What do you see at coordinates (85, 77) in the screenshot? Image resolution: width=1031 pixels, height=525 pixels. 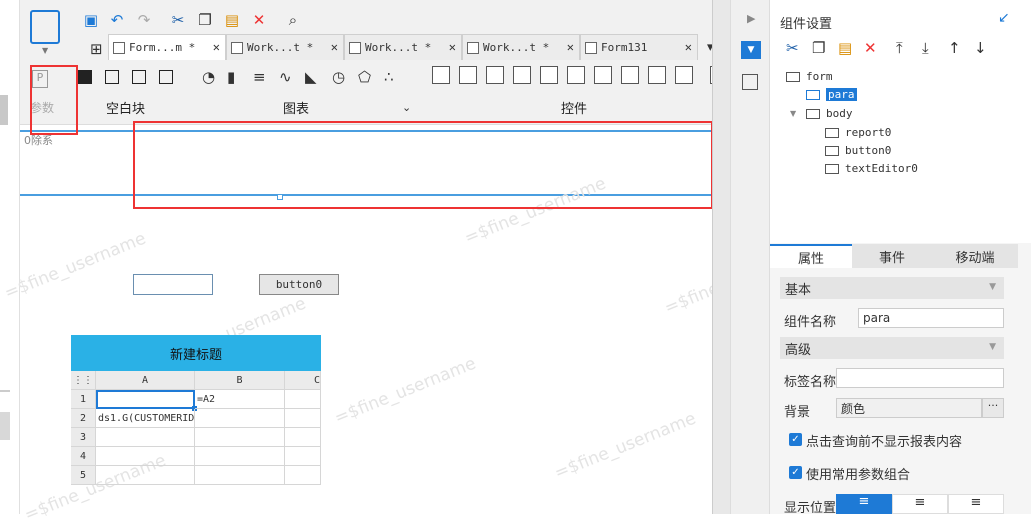 I see `absolute-block-icon` at bounding box center [85, 77].